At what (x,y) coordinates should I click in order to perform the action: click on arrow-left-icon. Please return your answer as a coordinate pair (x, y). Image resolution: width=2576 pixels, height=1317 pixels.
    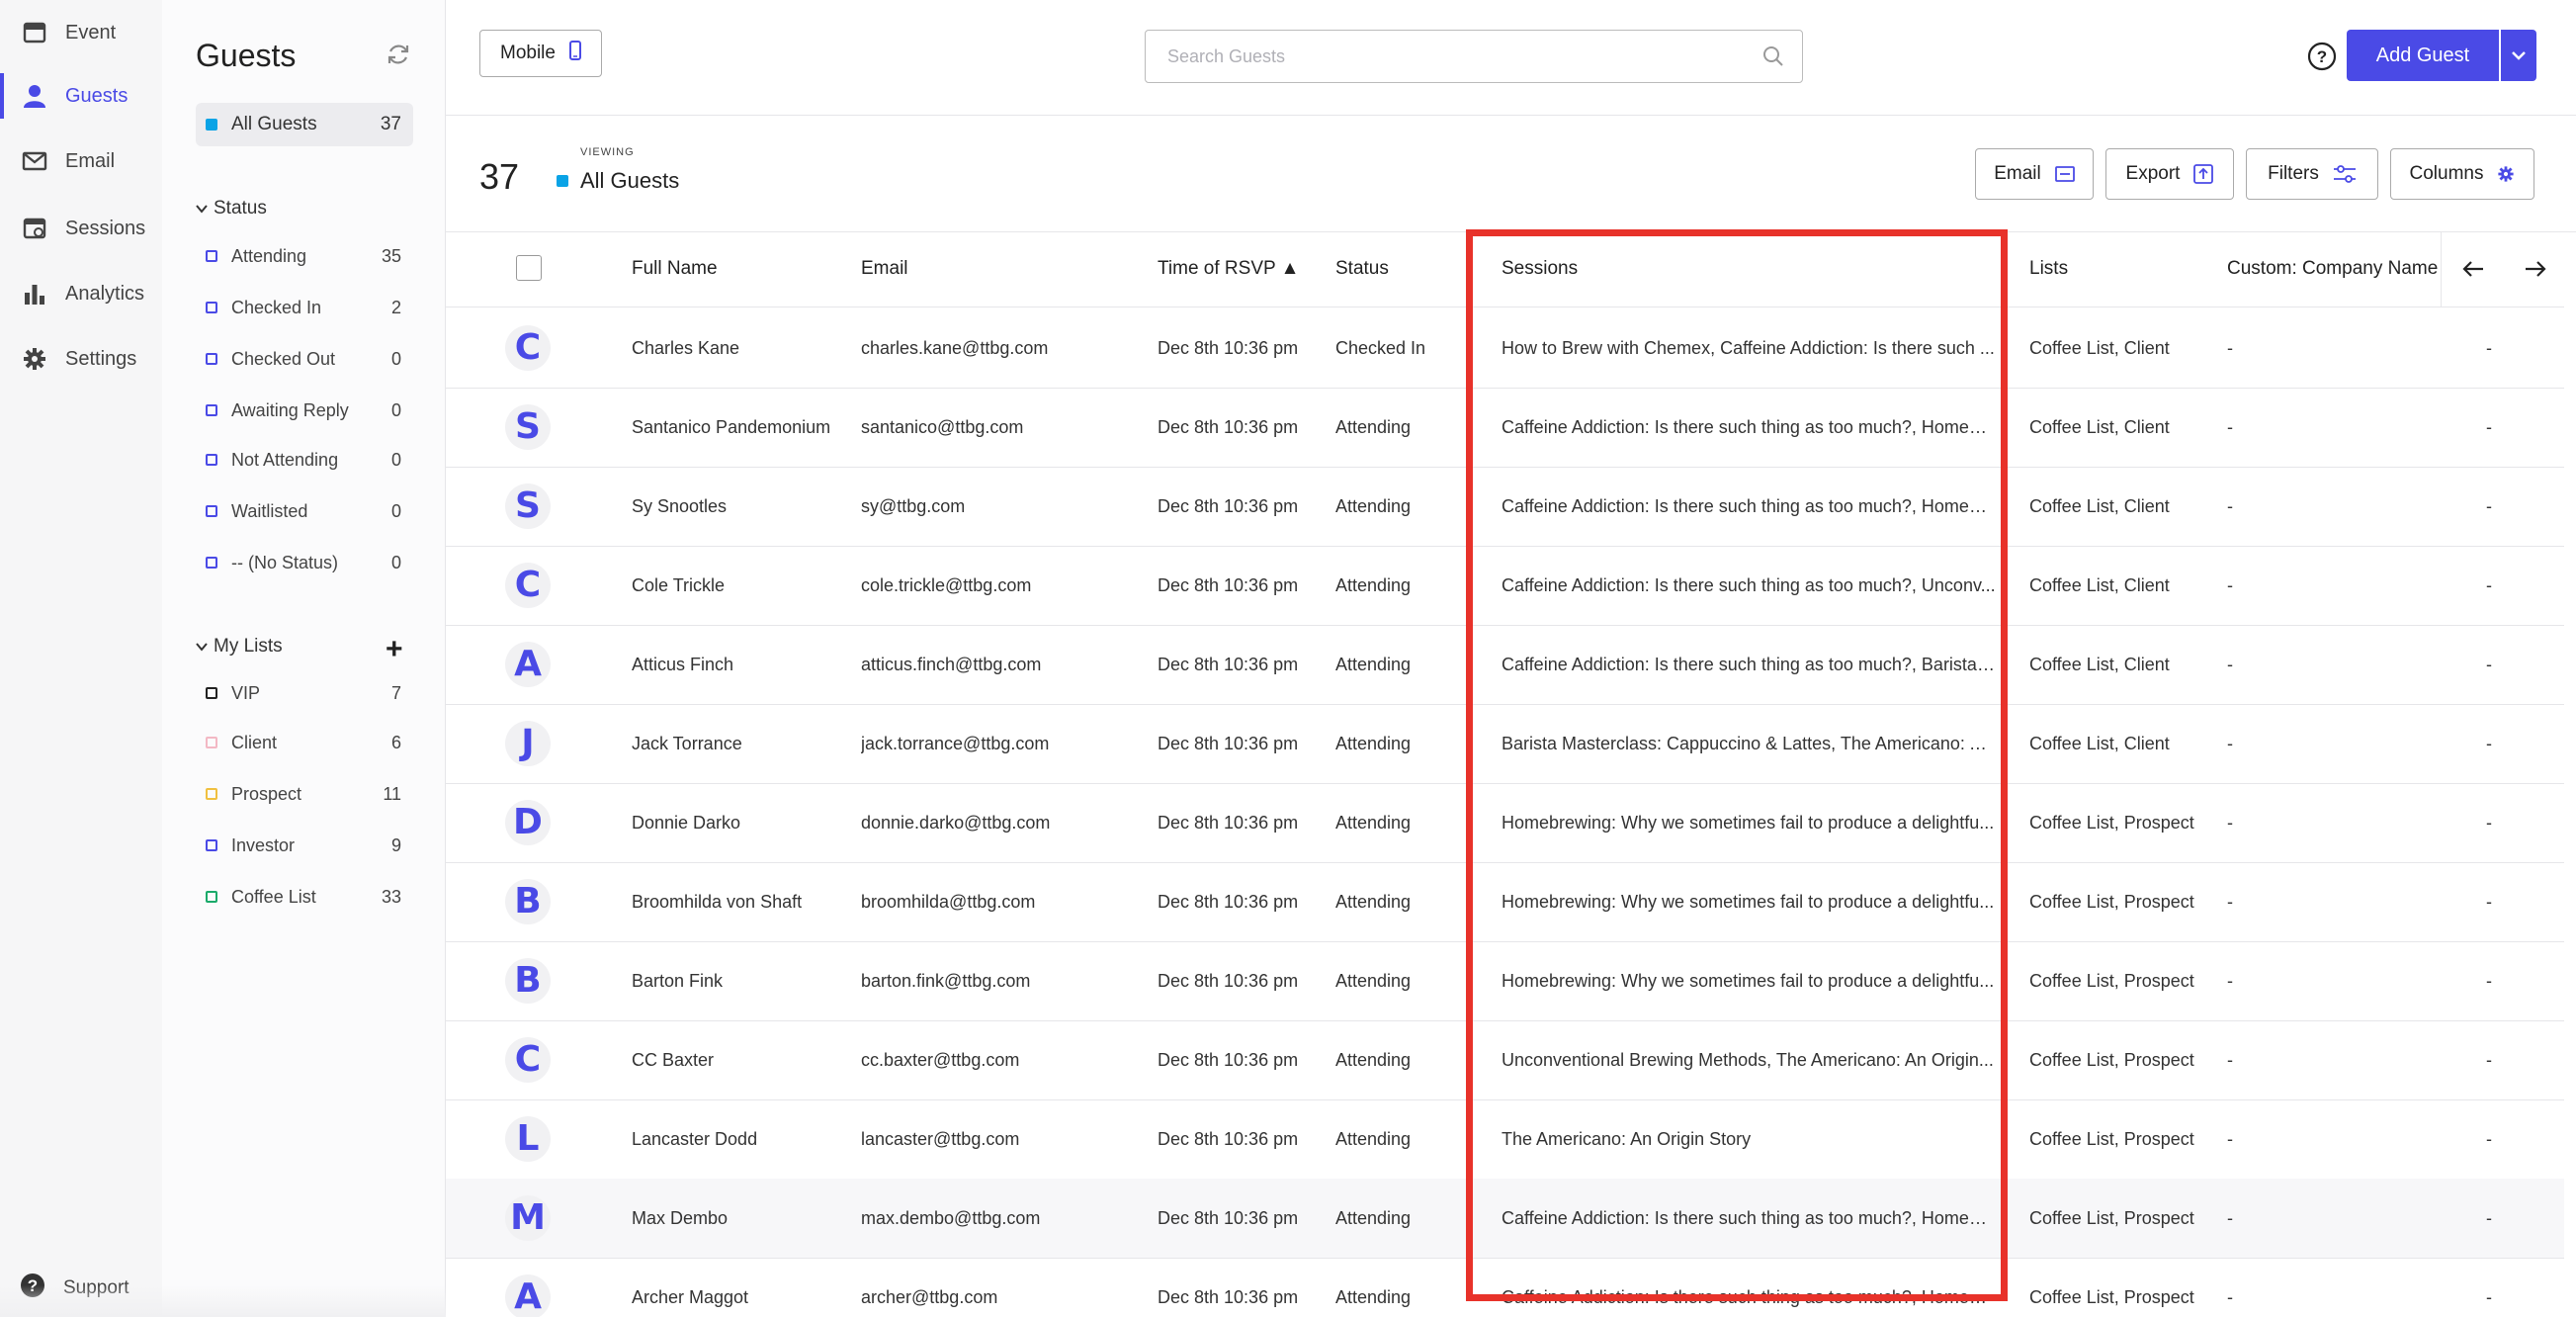
    Looking at the image, I should click on (2473, 269).